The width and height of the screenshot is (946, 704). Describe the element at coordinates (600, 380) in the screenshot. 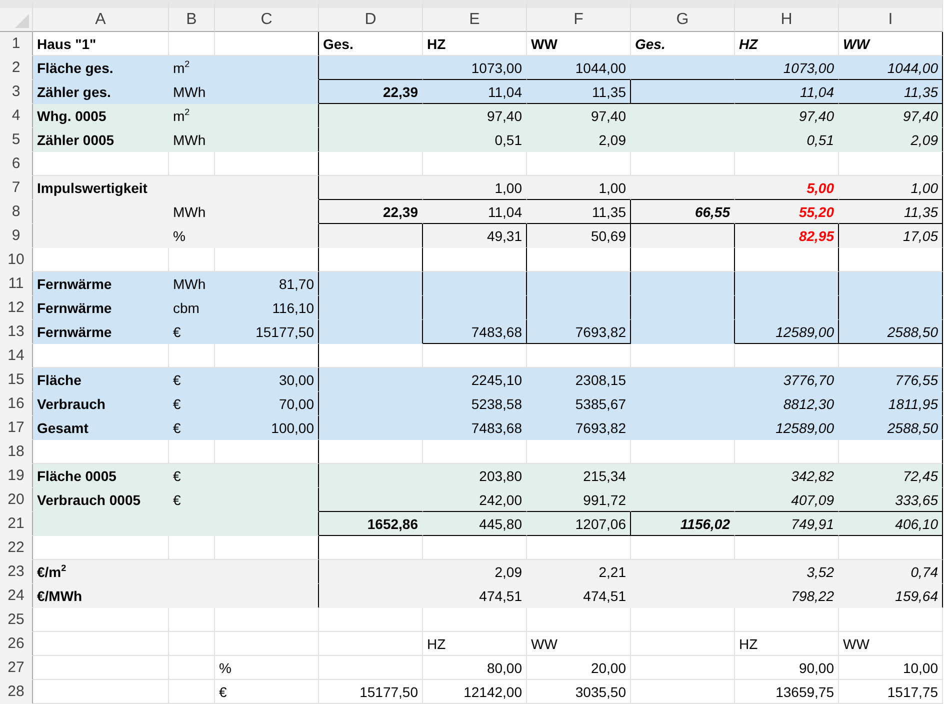

I see `table-cell: 2308,15` at that location.